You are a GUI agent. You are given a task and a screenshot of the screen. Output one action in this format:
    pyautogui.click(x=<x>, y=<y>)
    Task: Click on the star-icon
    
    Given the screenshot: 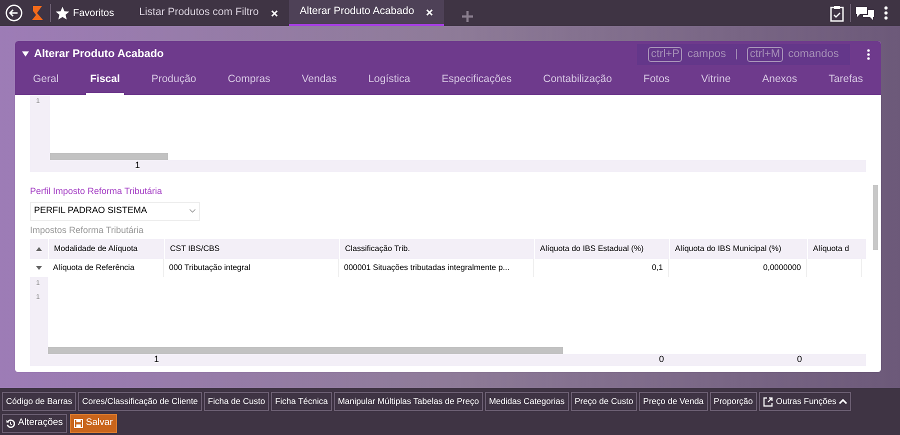 What is the action you would take?
    pyautogui.click(x=62, y=13)
    